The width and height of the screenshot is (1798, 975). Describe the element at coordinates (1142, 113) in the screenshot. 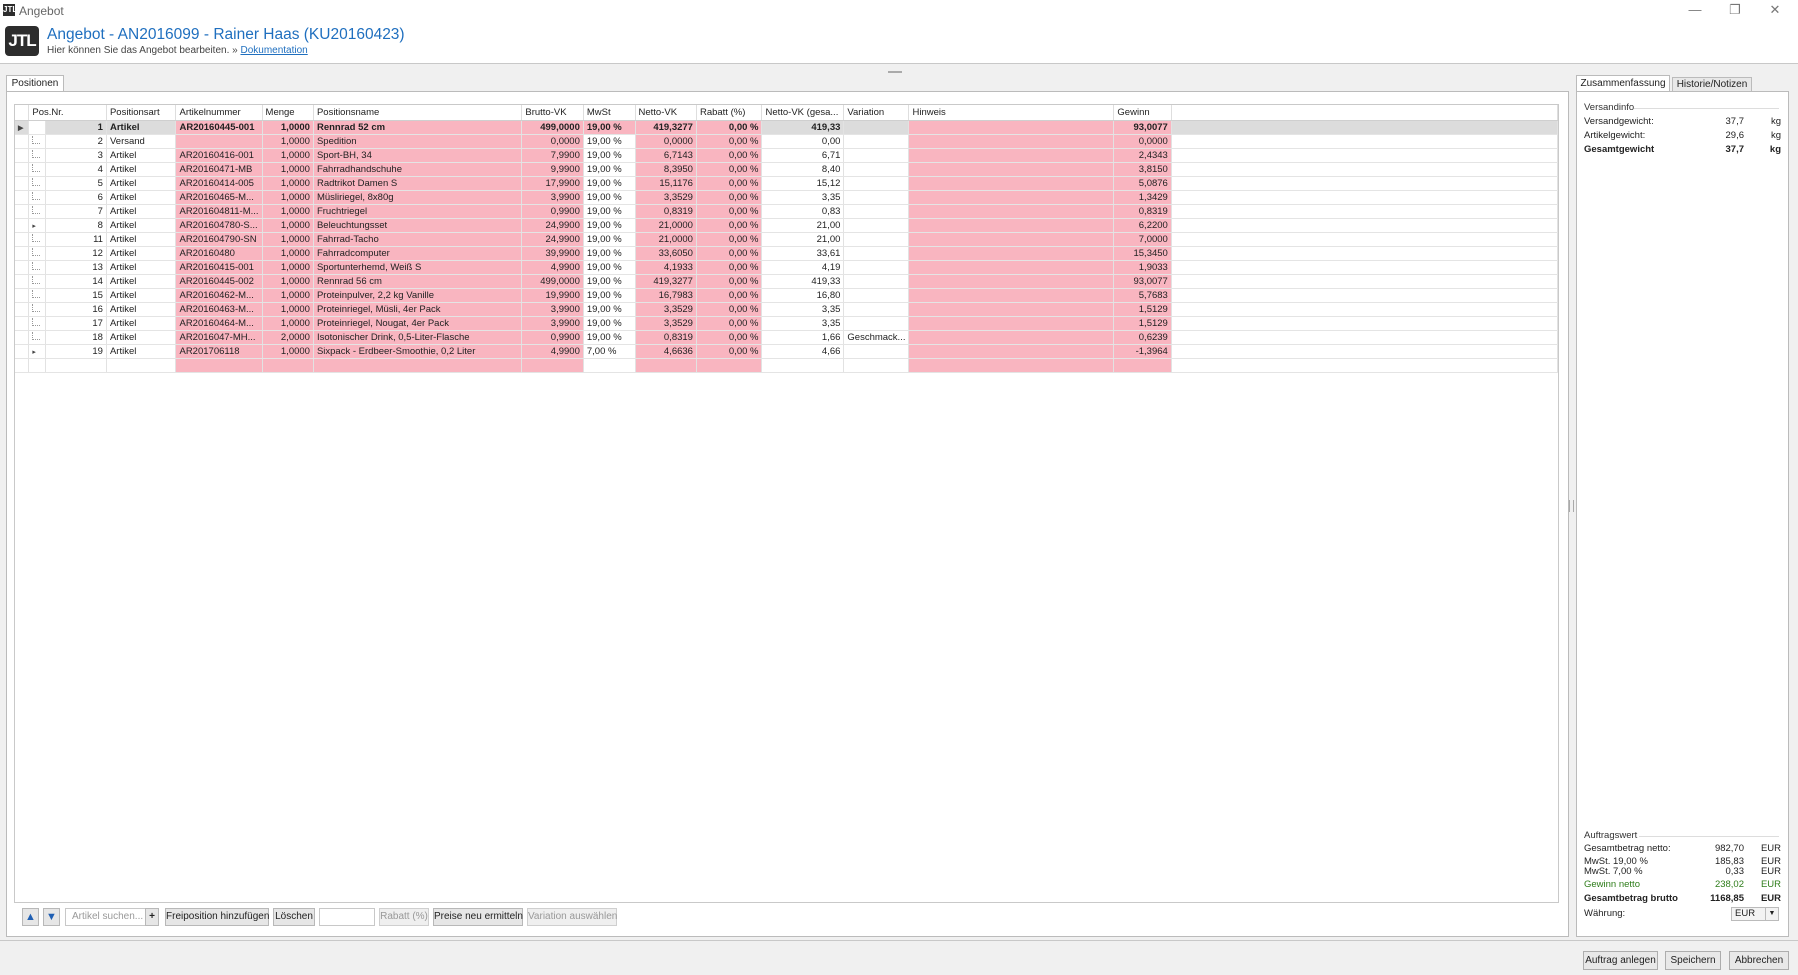

I see `column-header-gewinn: Gewinn` at that location.